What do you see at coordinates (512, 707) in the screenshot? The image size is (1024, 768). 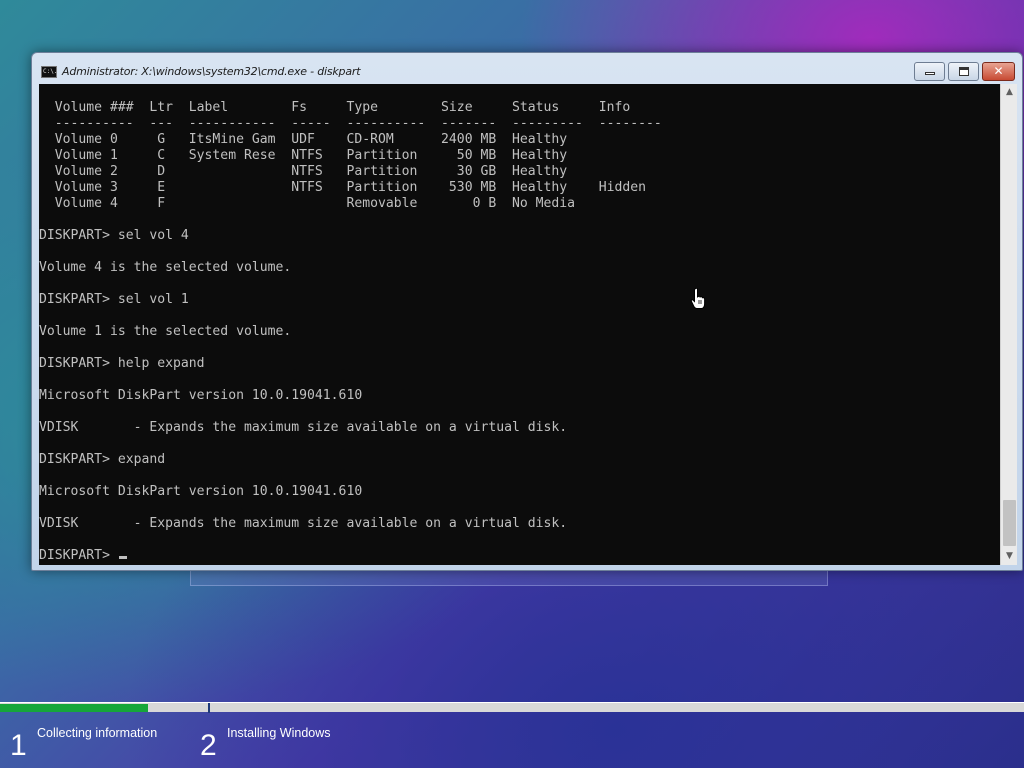 I see `setup-progress-bar` at bounding box center [512, 707].